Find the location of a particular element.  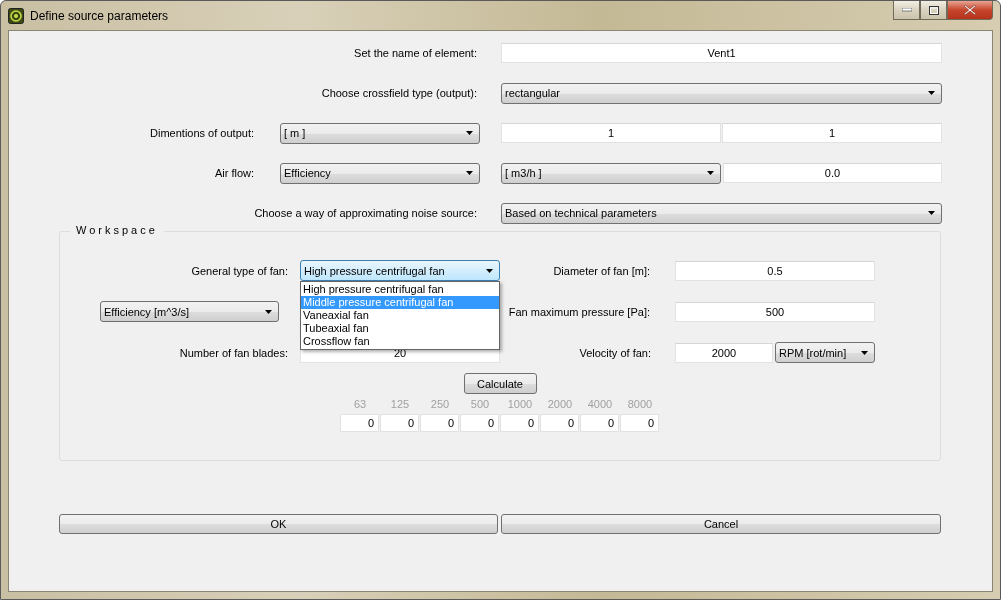

flow-unit-select: Efficiency [m^3/s] is located at coordinates (189, 311).